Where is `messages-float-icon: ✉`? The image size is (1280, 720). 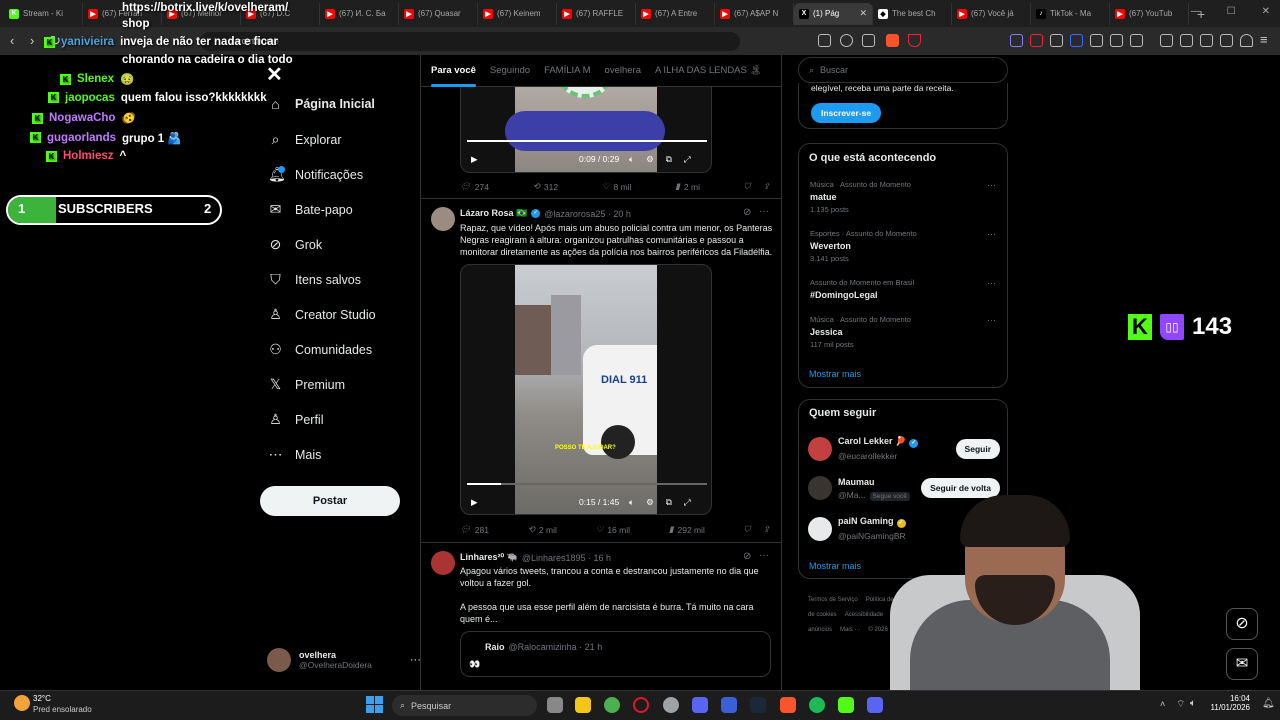
messages-float-icon: ✉ is located at coordinates (1242, 664).